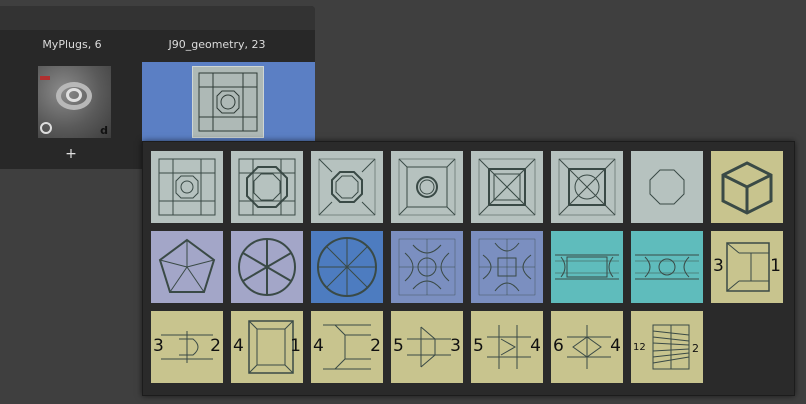 Image resolution: width=806 pixels, height=404 pixels. I want to click on plug-tile: 32, so click(187, 347).